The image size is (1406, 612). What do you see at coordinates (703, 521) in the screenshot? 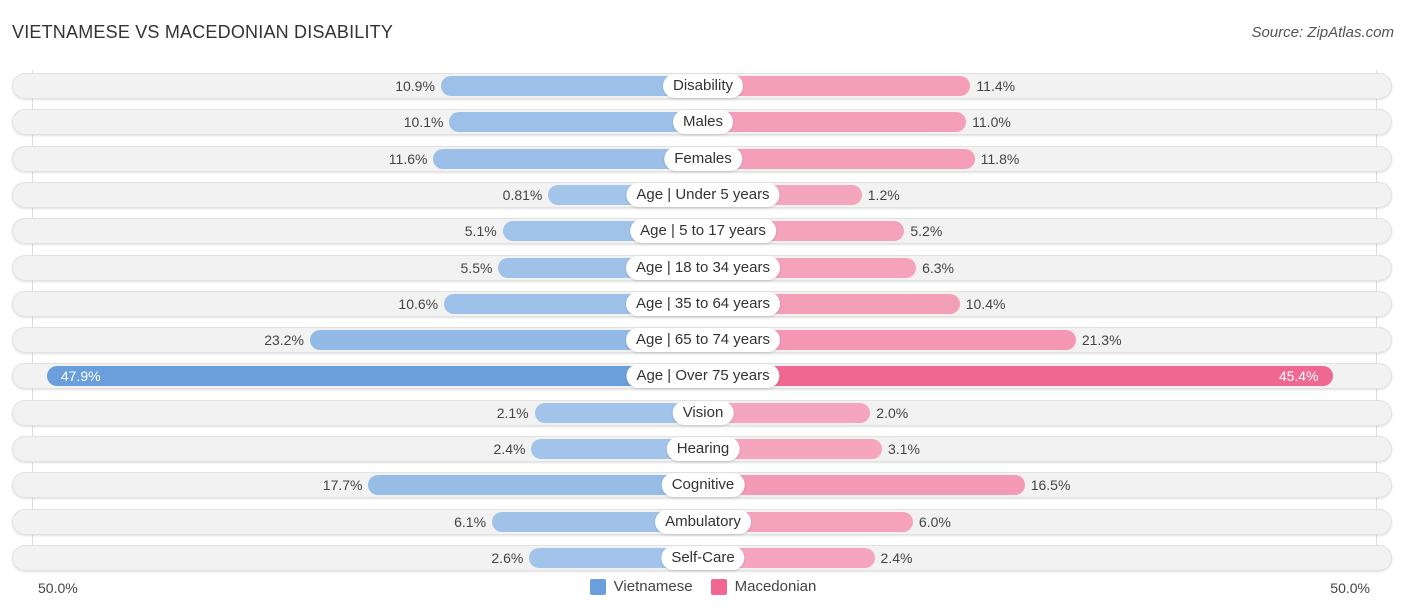
I see `category-label: Ambulatory` at bounding box center [703, 521].